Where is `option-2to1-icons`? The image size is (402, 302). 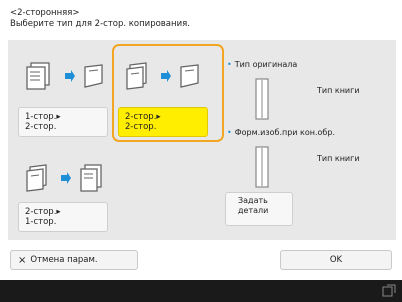
option-2to1-icons is located at coordinates (64, 178).